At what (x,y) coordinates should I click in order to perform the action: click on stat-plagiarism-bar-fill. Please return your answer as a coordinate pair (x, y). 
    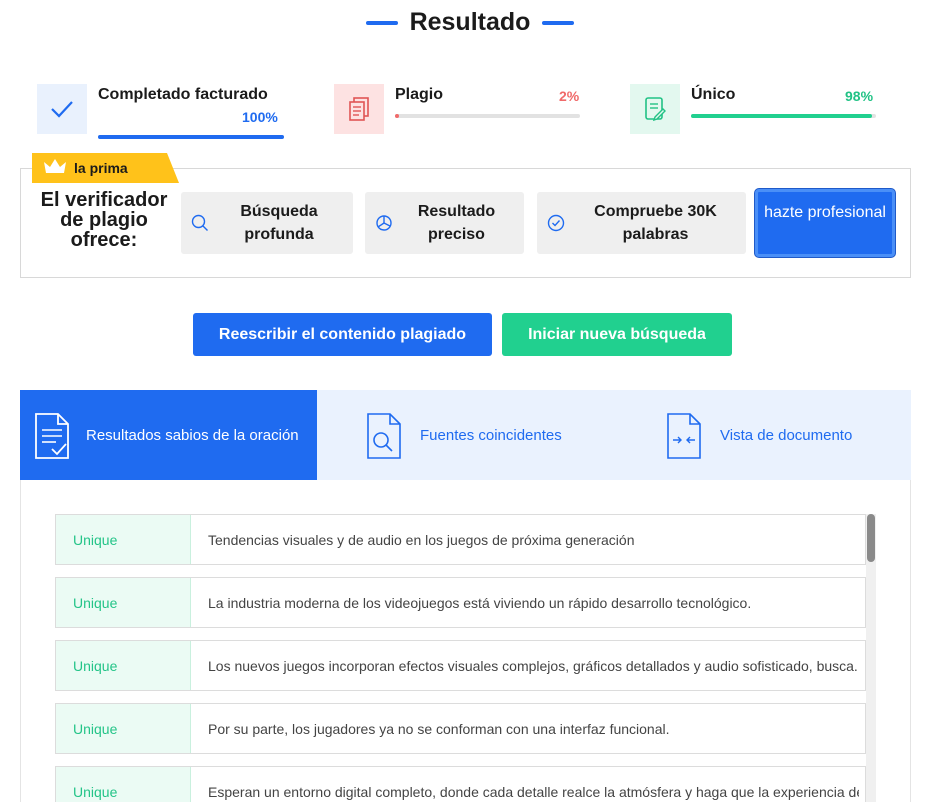
    Looking at the image, I should click on (397, 116).